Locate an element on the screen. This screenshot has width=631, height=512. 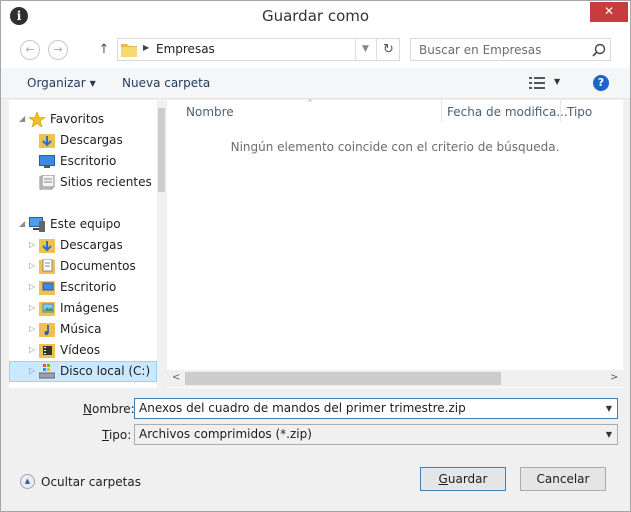
recent-places-icon is located at coordinates (47, 182).